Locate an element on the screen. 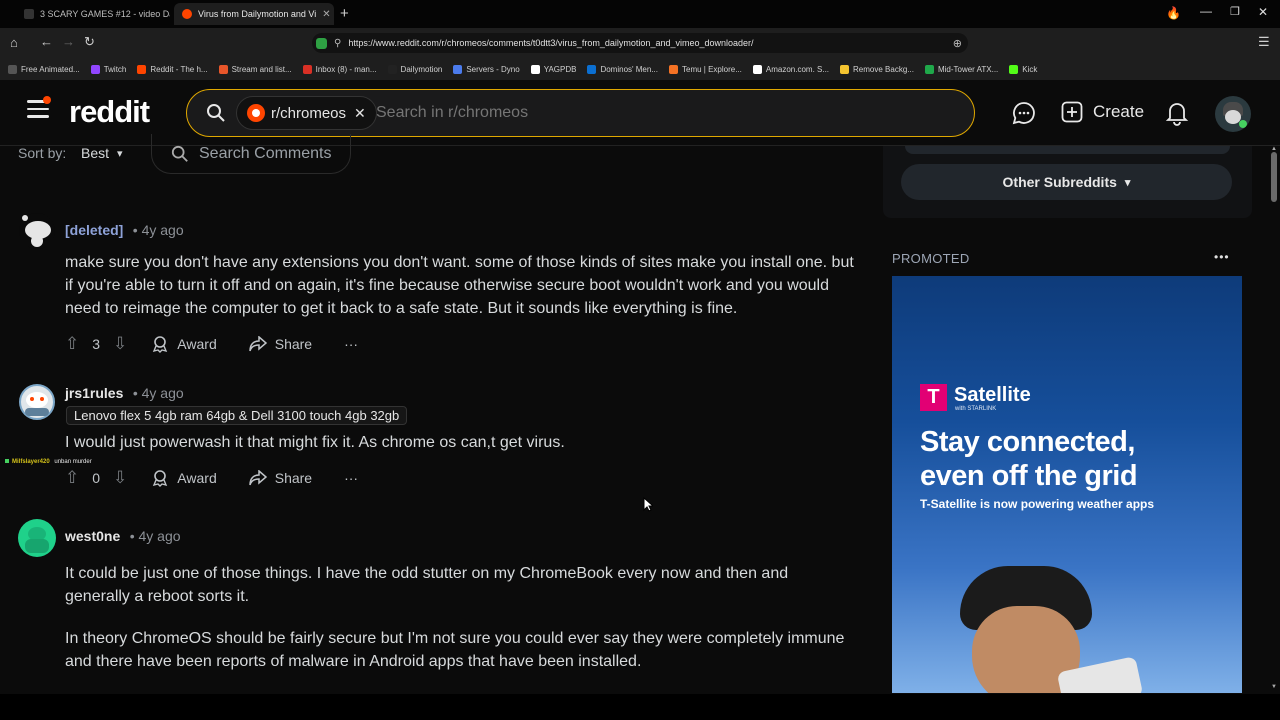  scroll-down-icon: ▼ is located at coordinates (1274, 687).